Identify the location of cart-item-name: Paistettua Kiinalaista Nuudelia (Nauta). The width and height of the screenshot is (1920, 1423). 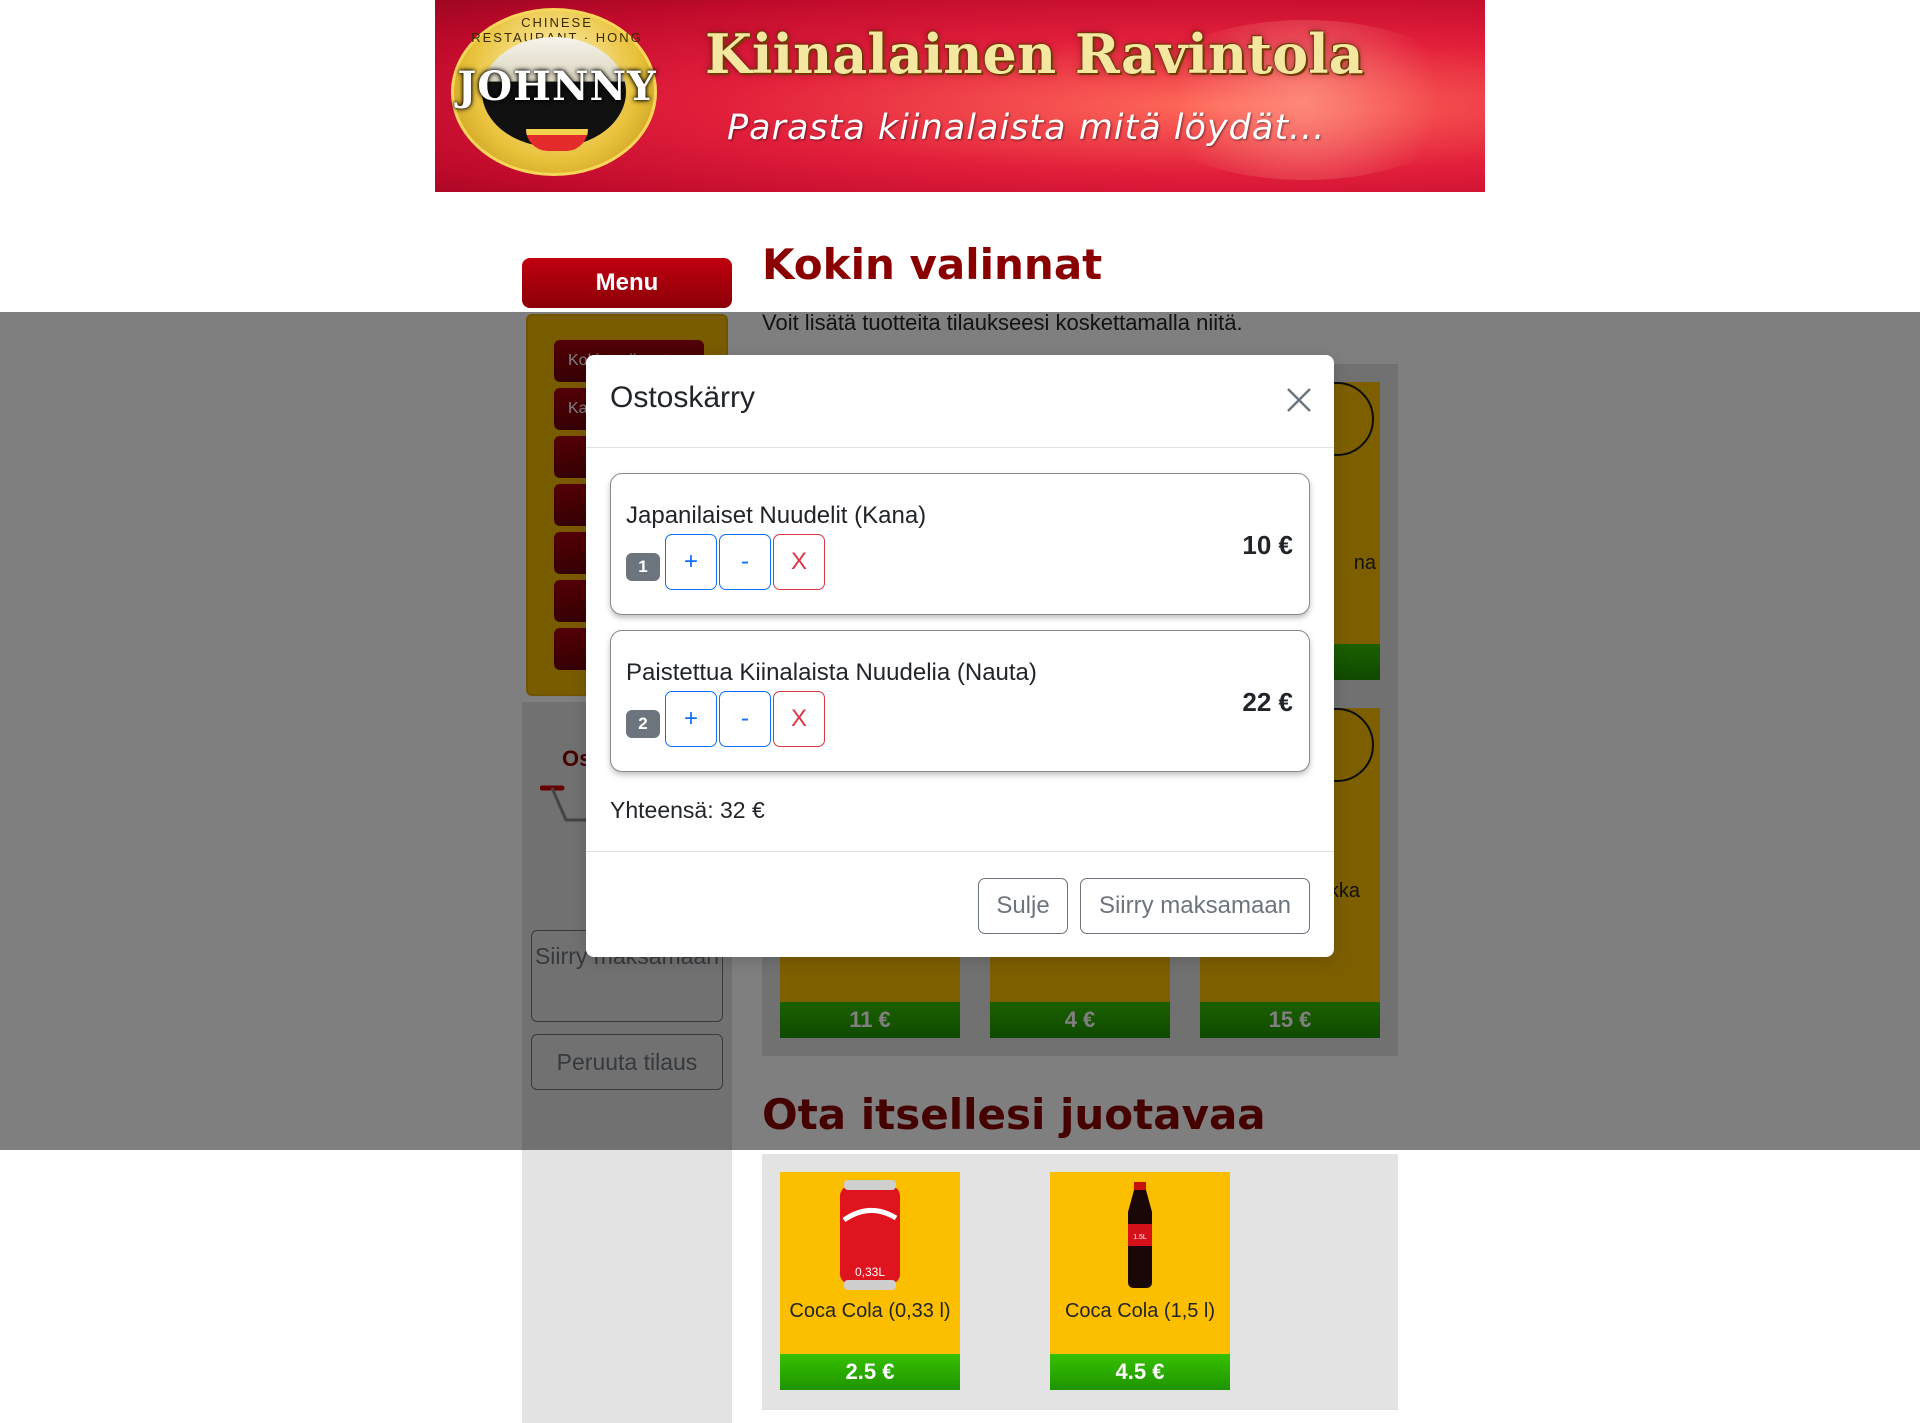
(831, 672).